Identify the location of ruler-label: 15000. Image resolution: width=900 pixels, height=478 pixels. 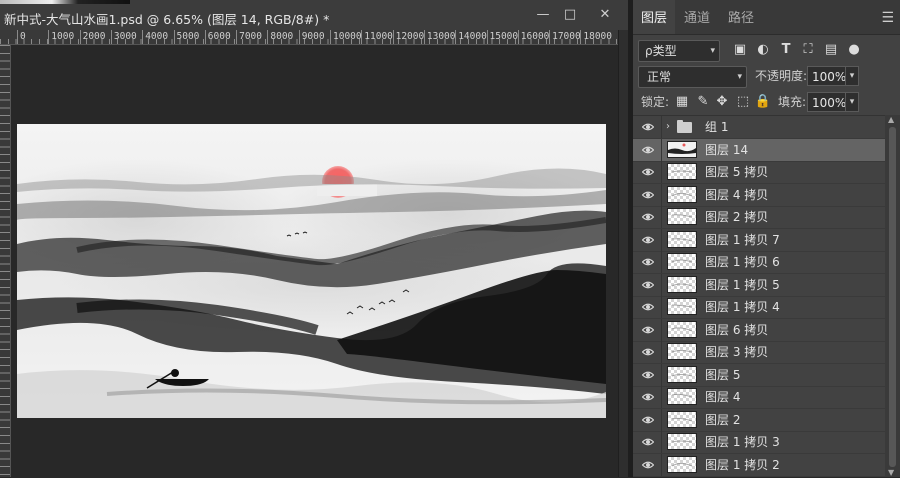
(504, 36).